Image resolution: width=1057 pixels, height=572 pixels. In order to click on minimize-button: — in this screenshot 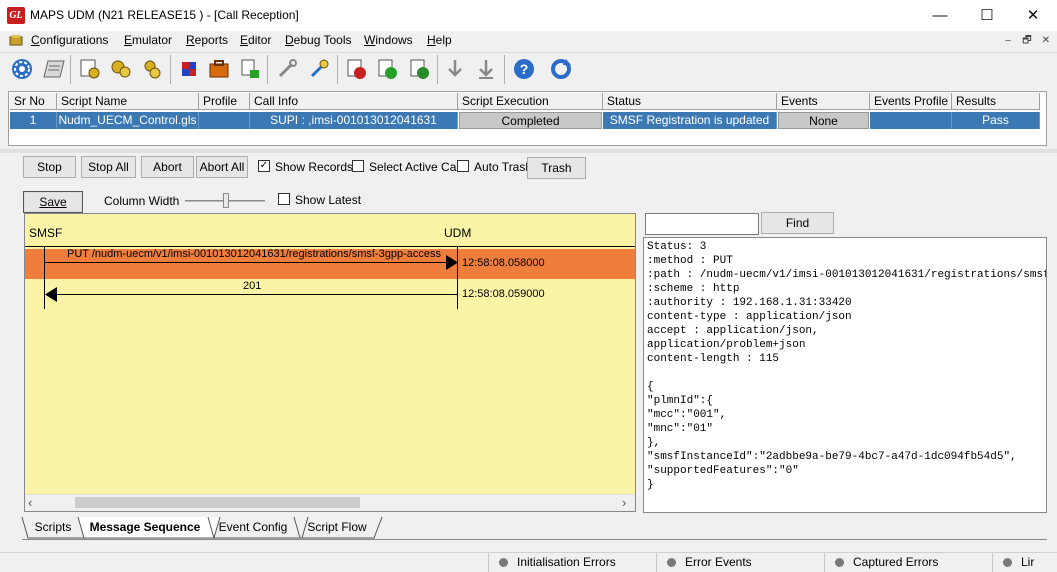, I will do `click(940, 15)`.